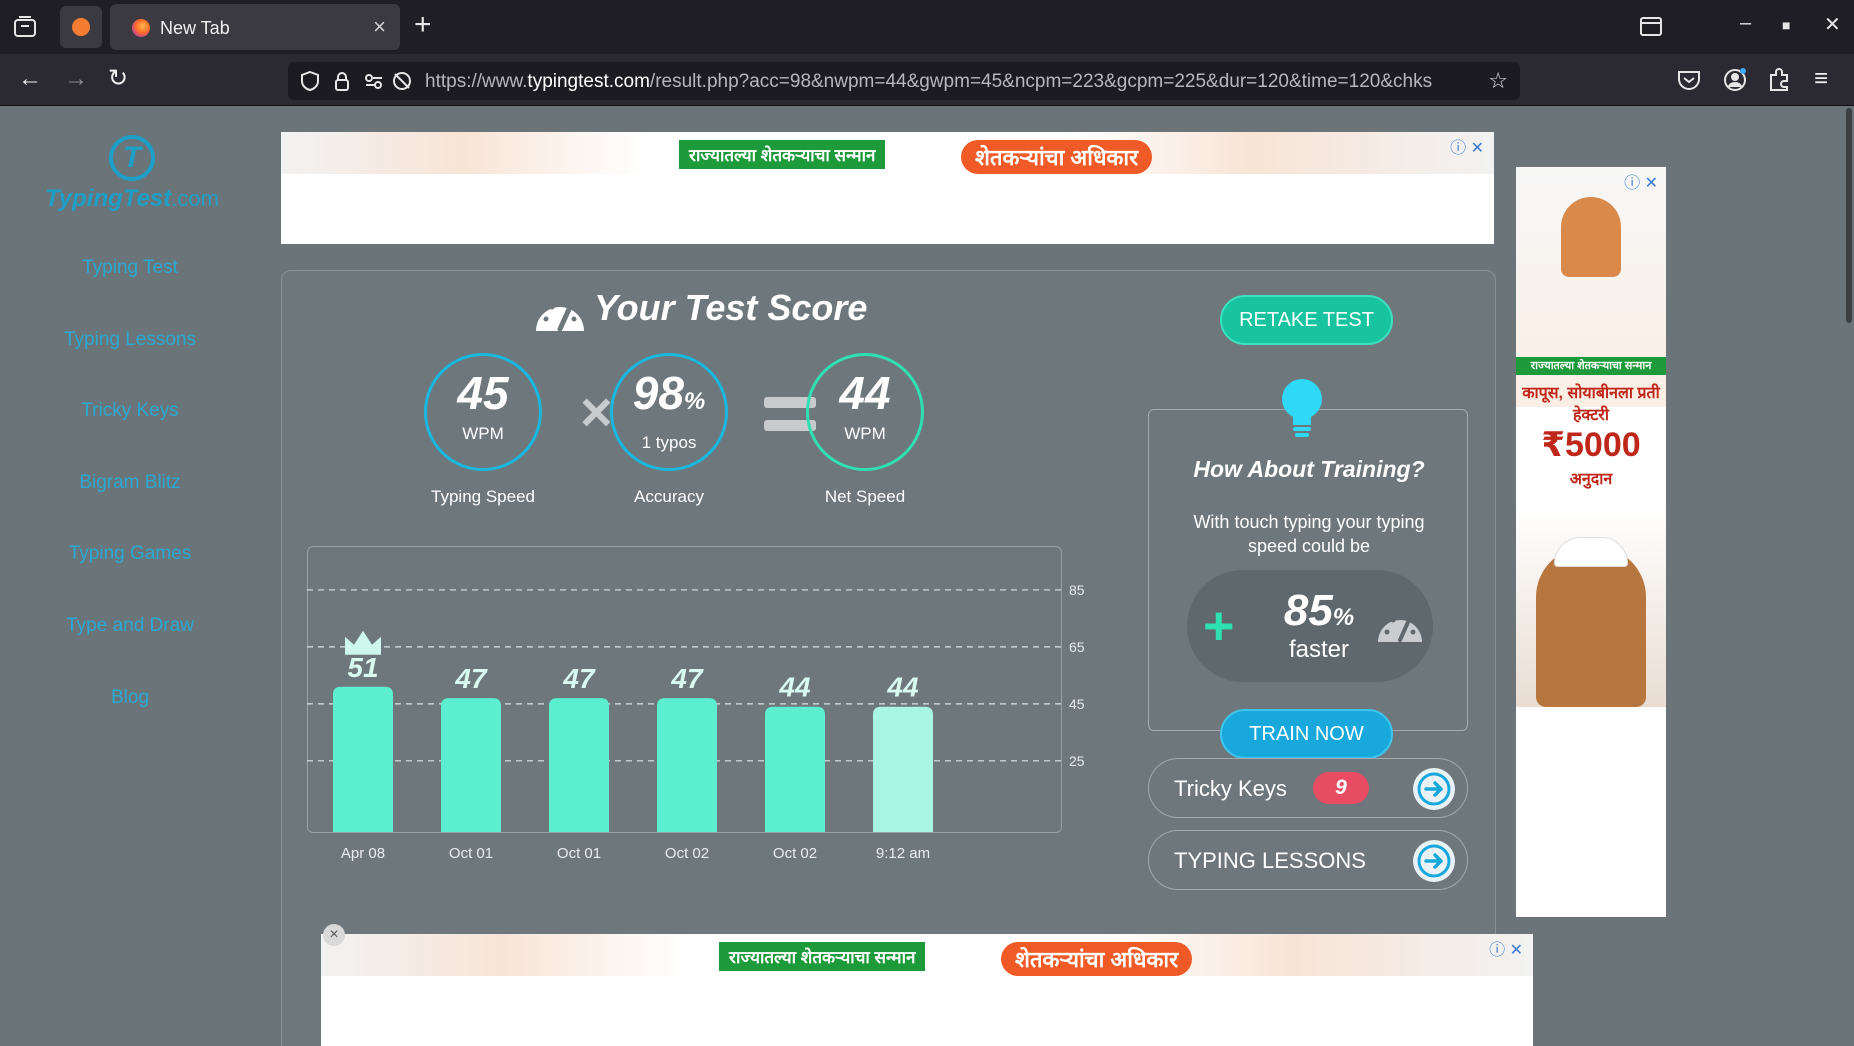 This screenshot has height=1046, width=1854. What do you see at coordinates (865, 393) in the screenshot?
I see `net-speed-value: 44` at bounding box center [865, 393].